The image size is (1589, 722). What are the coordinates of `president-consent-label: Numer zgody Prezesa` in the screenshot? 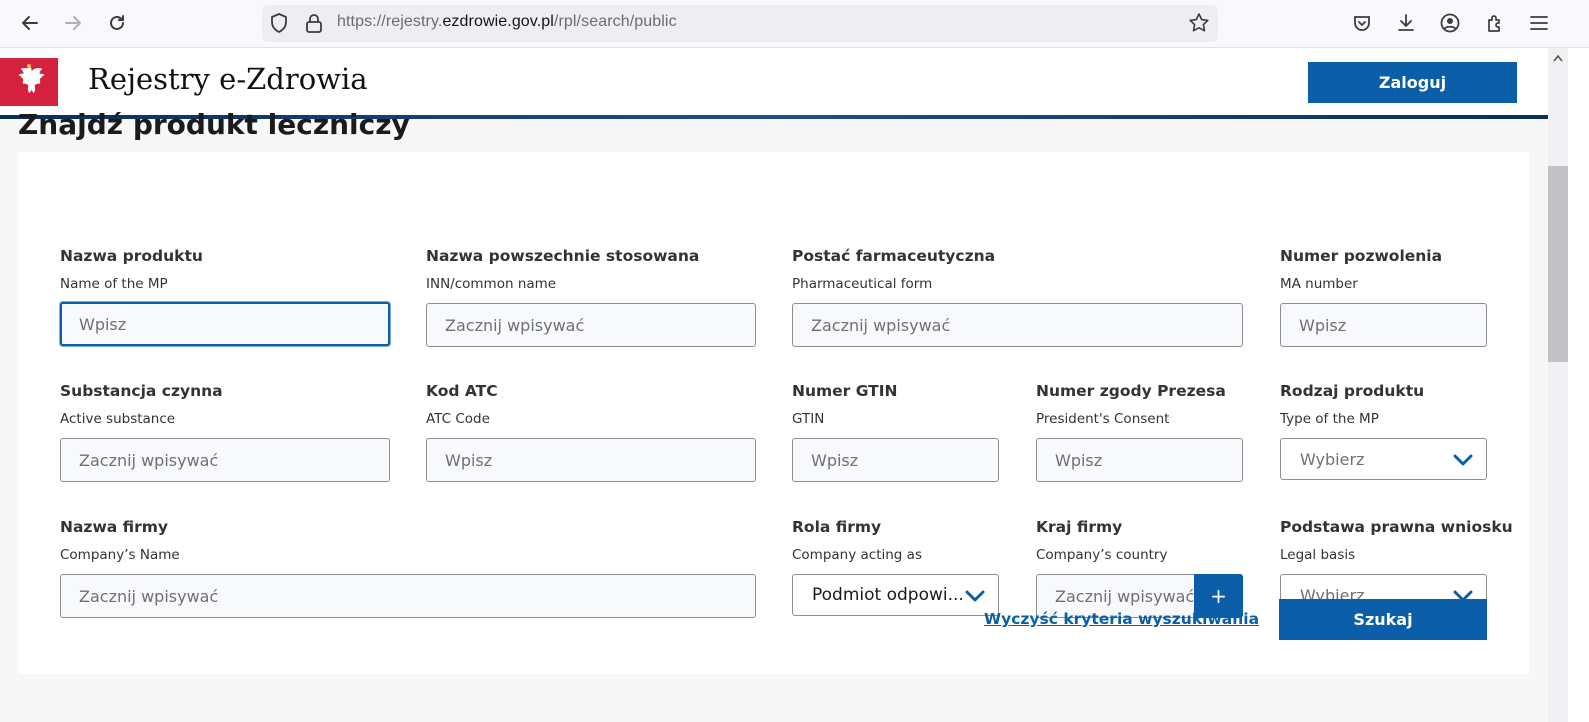 It's located at (1131, 391).